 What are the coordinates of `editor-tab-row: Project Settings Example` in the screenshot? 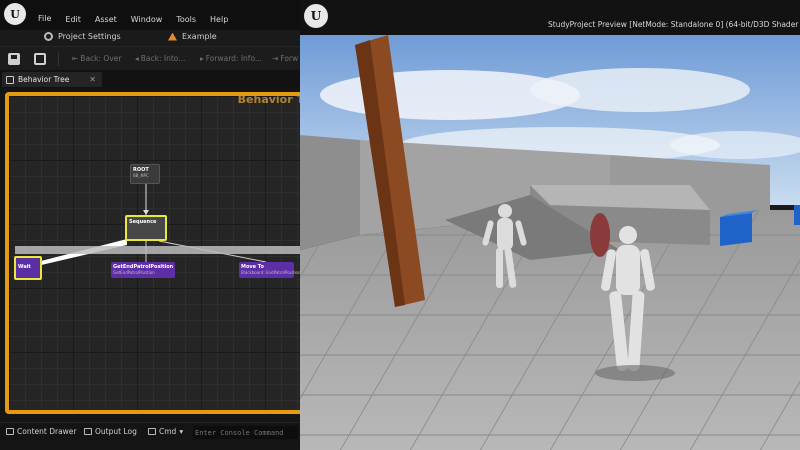 It's located at (150, 52).